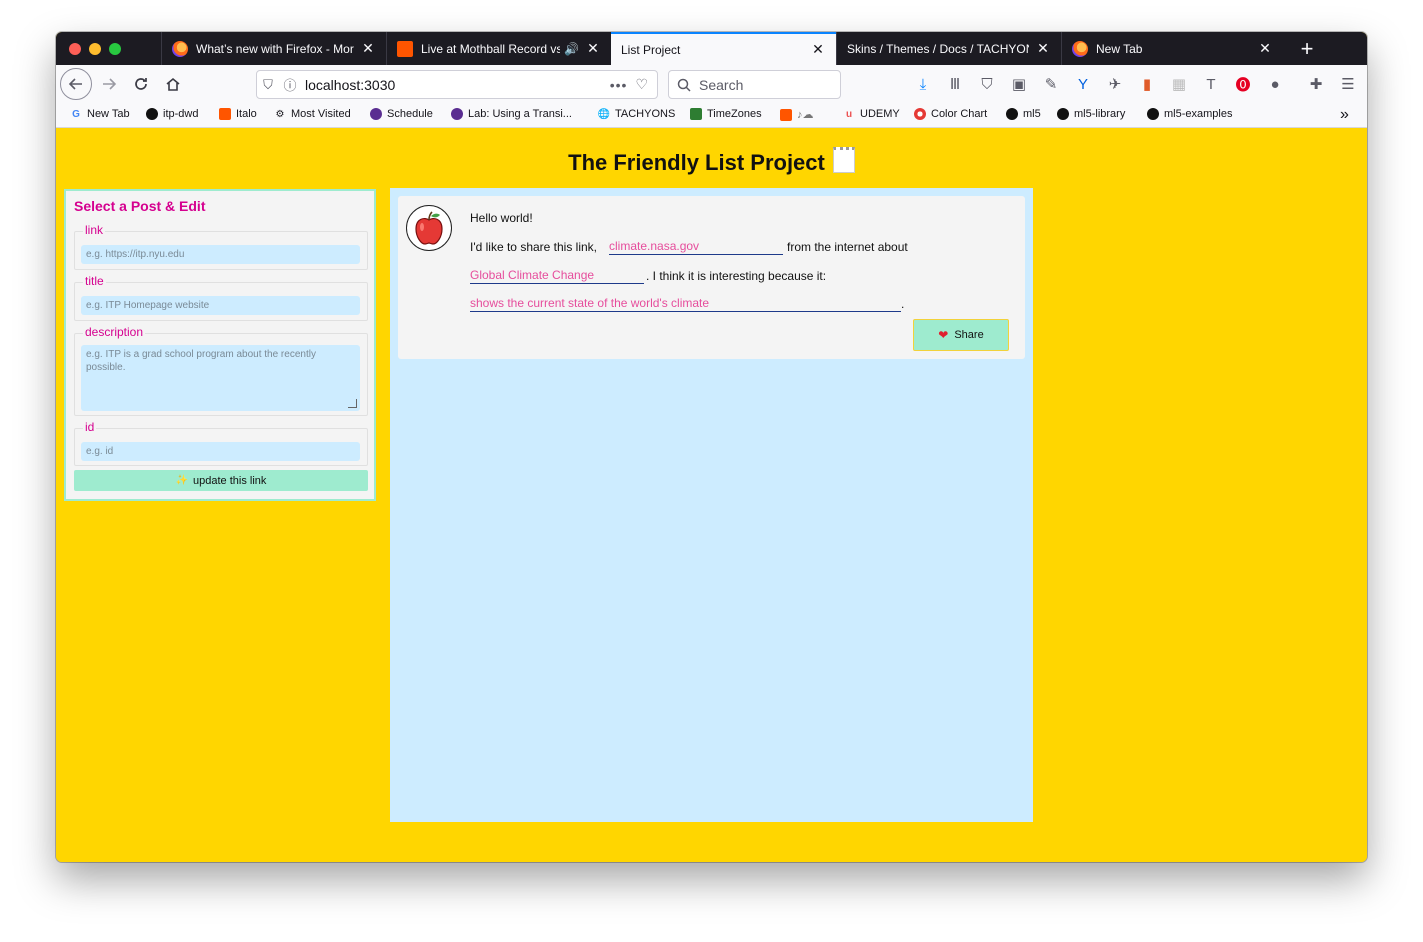 The width and height of the screenshot is (1423, 942). Describe the element at coordinates (950, 114) in the screenshot. I see `bookmark-color-chart: Color Chart` at that location.